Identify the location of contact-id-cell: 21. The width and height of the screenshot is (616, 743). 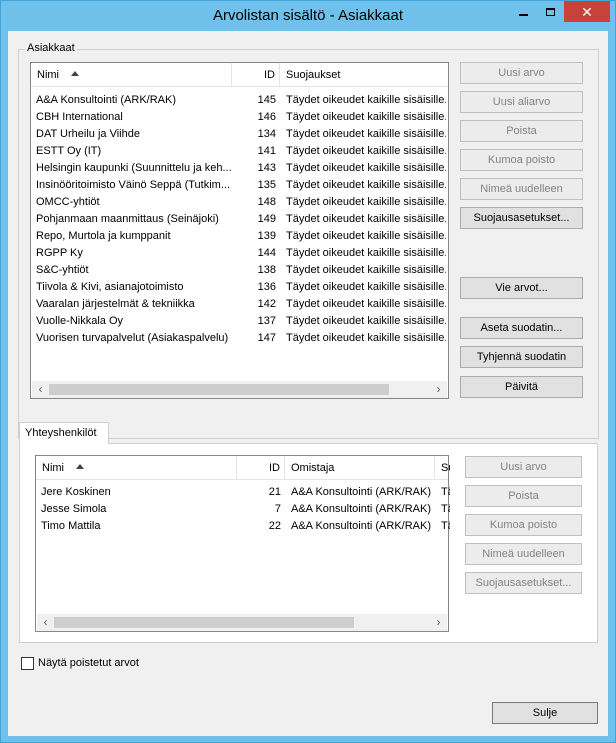
(274, 492).